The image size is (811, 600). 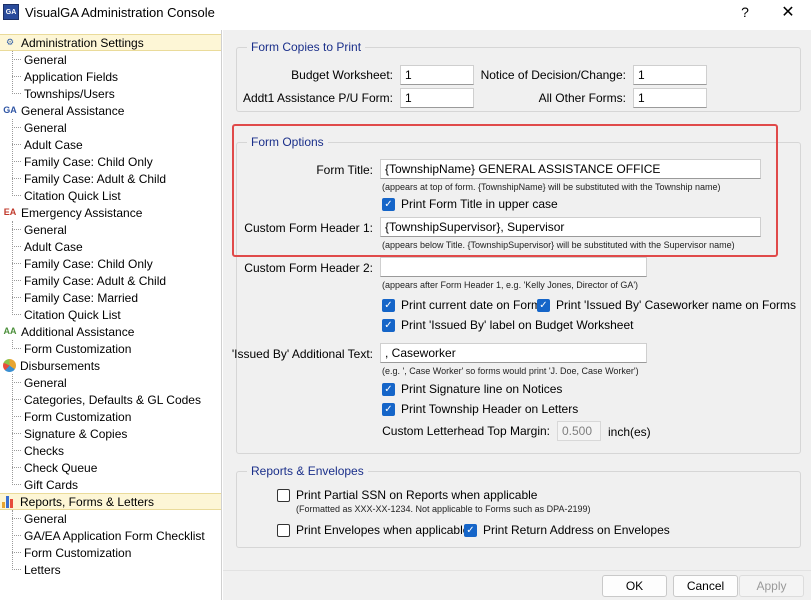 I want to click on tree-item: Check Queue, so click(x=60, y=467).